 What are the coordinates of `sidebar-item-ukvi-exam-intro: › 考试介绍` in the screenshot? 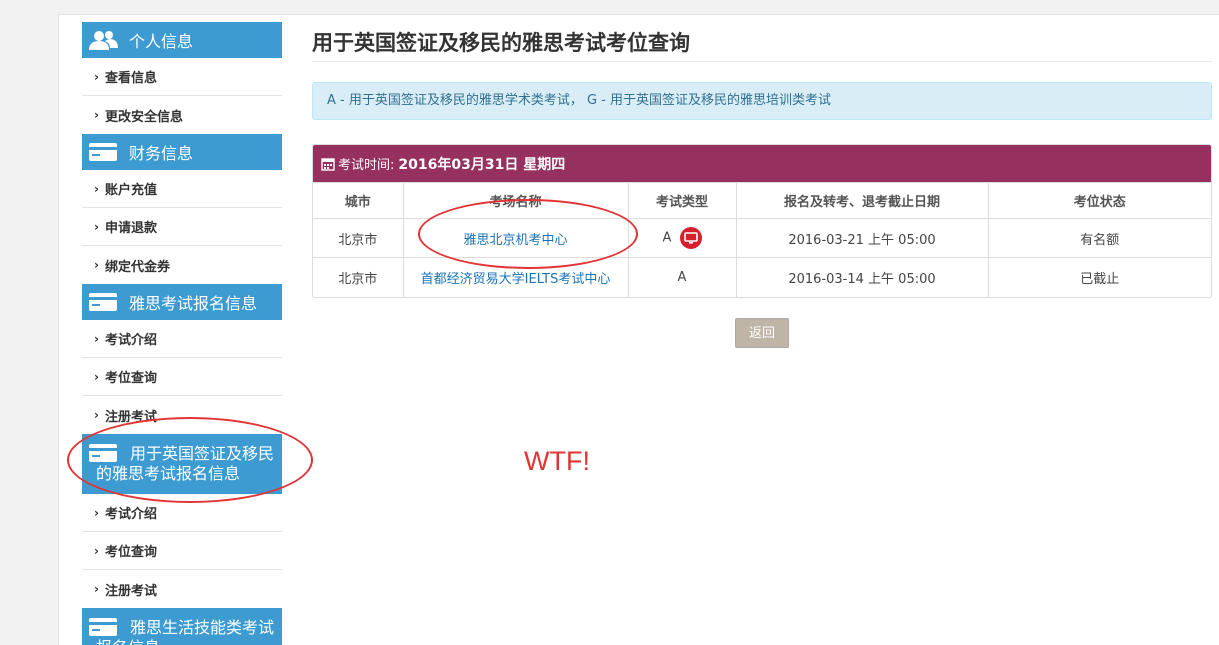 It's located at (182, 513).